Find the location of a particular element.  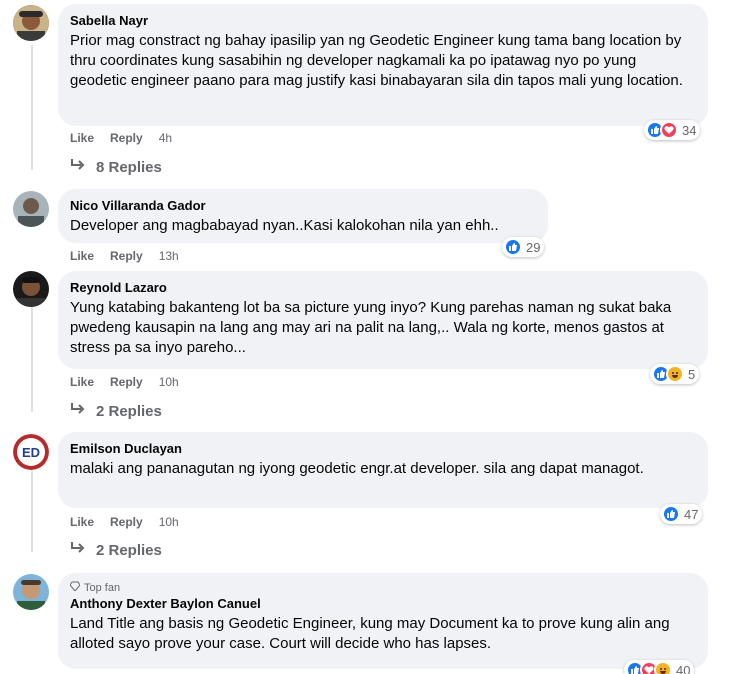

comment-actions: Like Reply 4h is located at coordinates (121, 138).